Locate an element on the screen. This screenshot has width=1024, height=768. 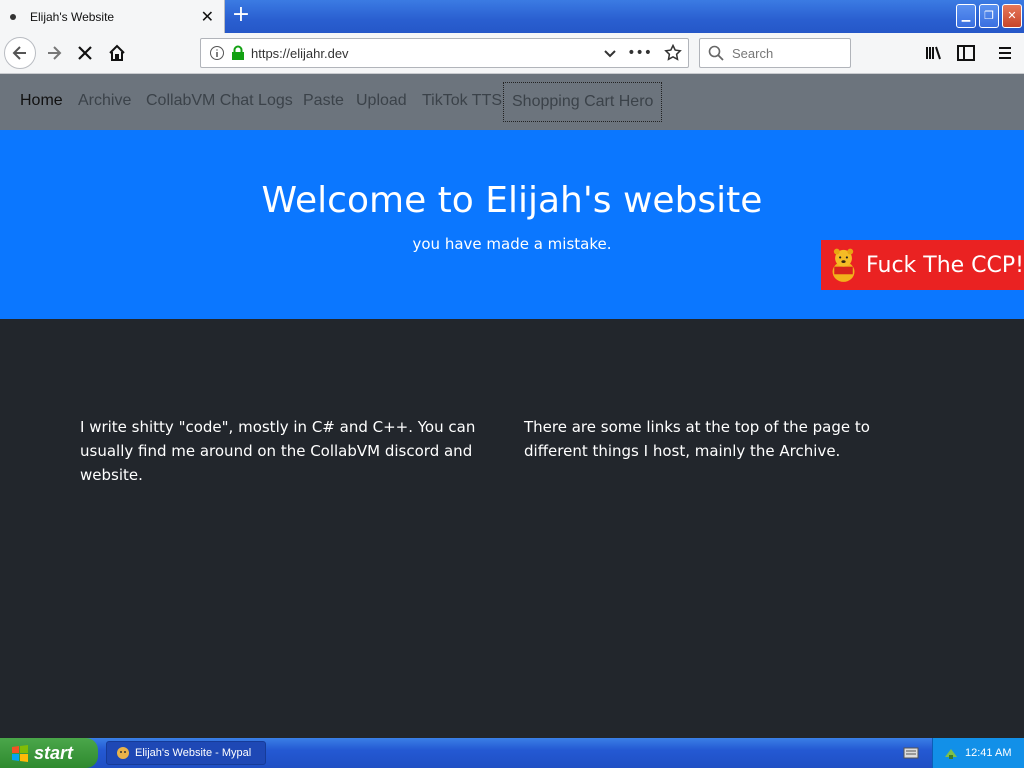
nav-paste: Paste is located at coordinates (323, 101).